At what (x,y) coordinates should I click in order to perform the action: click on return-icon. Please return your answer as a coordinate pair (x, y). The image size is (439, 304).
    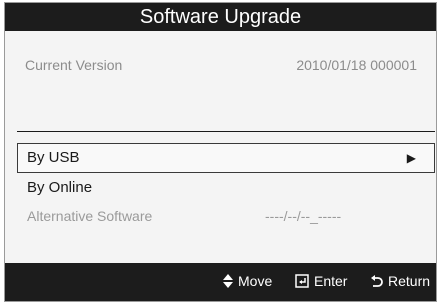
    Looking at the image, I should click on (377, 281).